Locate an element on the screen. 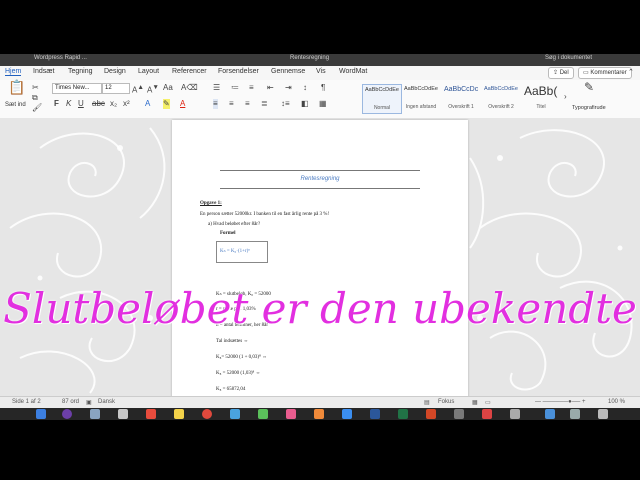 The image size is (640, 480). subscript-icon: x₂ is located at coordinates (113, 104).